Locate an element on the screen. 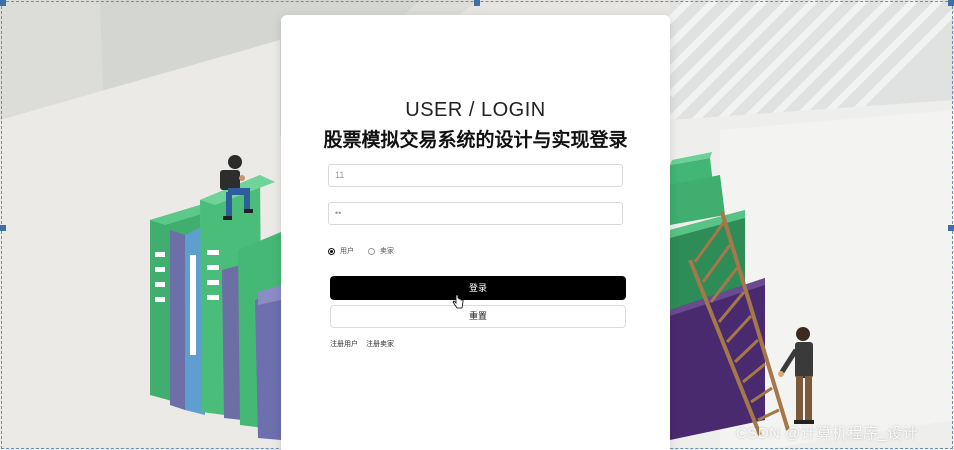 This screenshot has height=450, width=954. role-label-seller: 卖家 is located at coordinates (387, 251).